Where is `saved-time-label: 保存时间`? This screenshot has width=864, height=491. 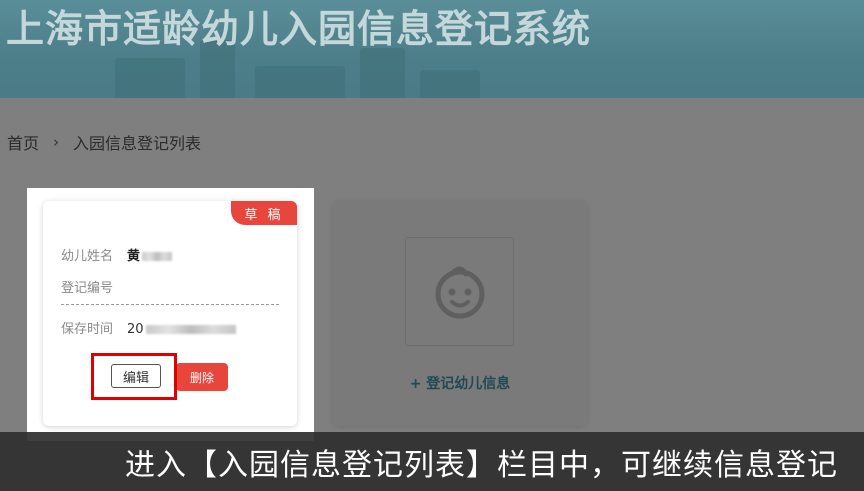
saved-time-label: 保存时间 is located at coordinates (87, 329).